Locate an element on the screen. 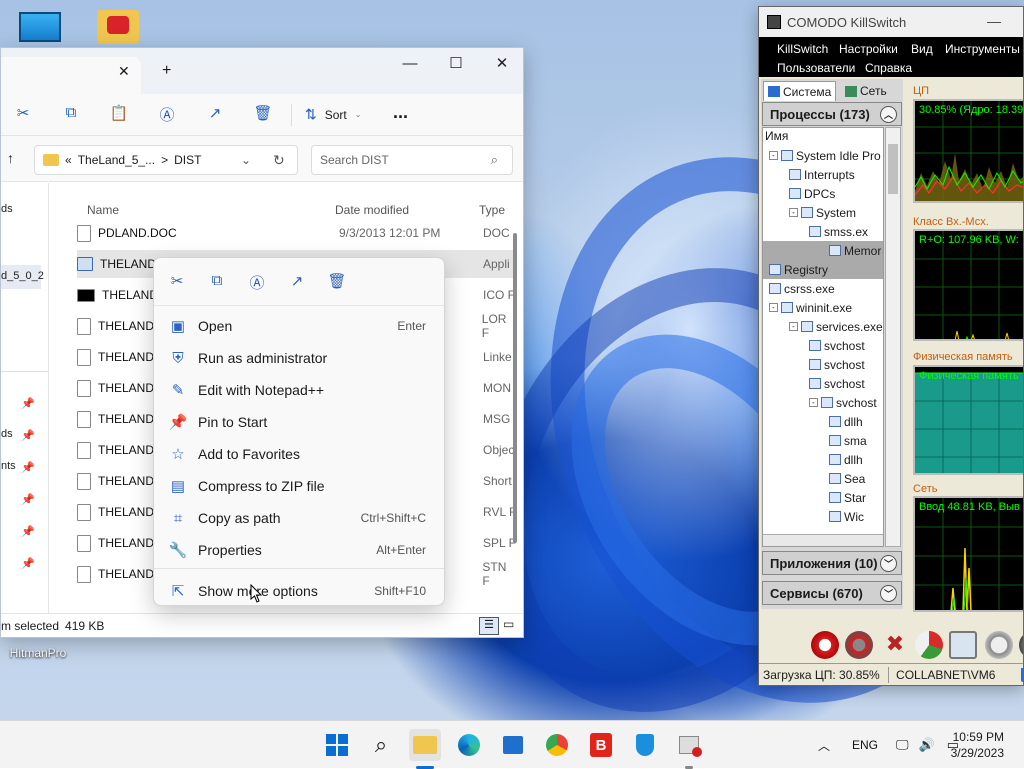  delete-icon: 🗑 is located at coordinates (263, 115).